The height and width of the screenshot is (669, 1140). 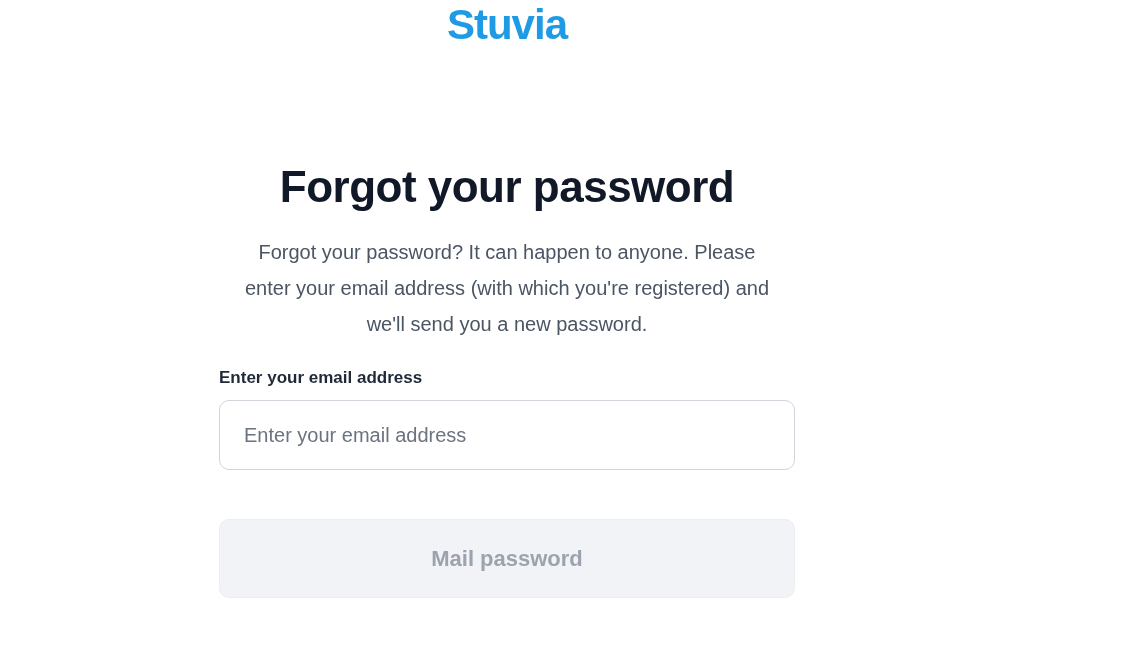 What do you see at coordinates (507, 288) in the screenshot?
I see `intro-text: Forgot your password? It can happen to anyone. Please enter your email address (with which you're registered) and we'll send you a new password.` at bounding box center [507, 288].